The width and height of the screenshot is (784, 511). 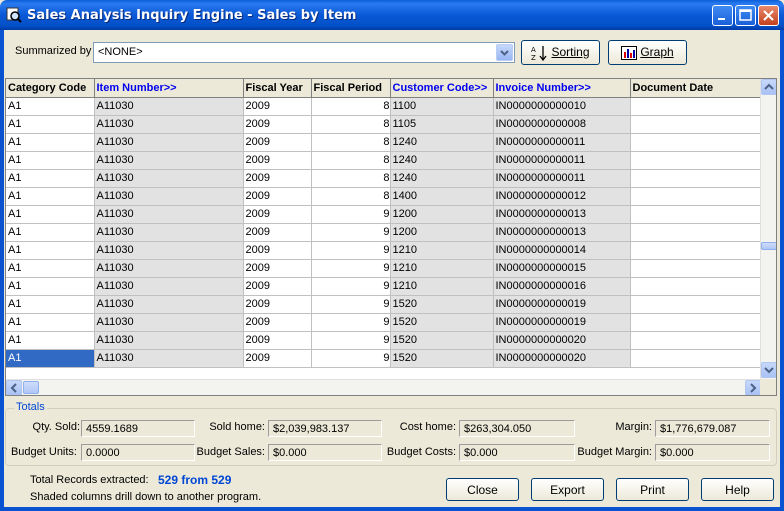 I want to click on column-header-fiscal-year: Fiscal Year, so click(x=277, y=88).